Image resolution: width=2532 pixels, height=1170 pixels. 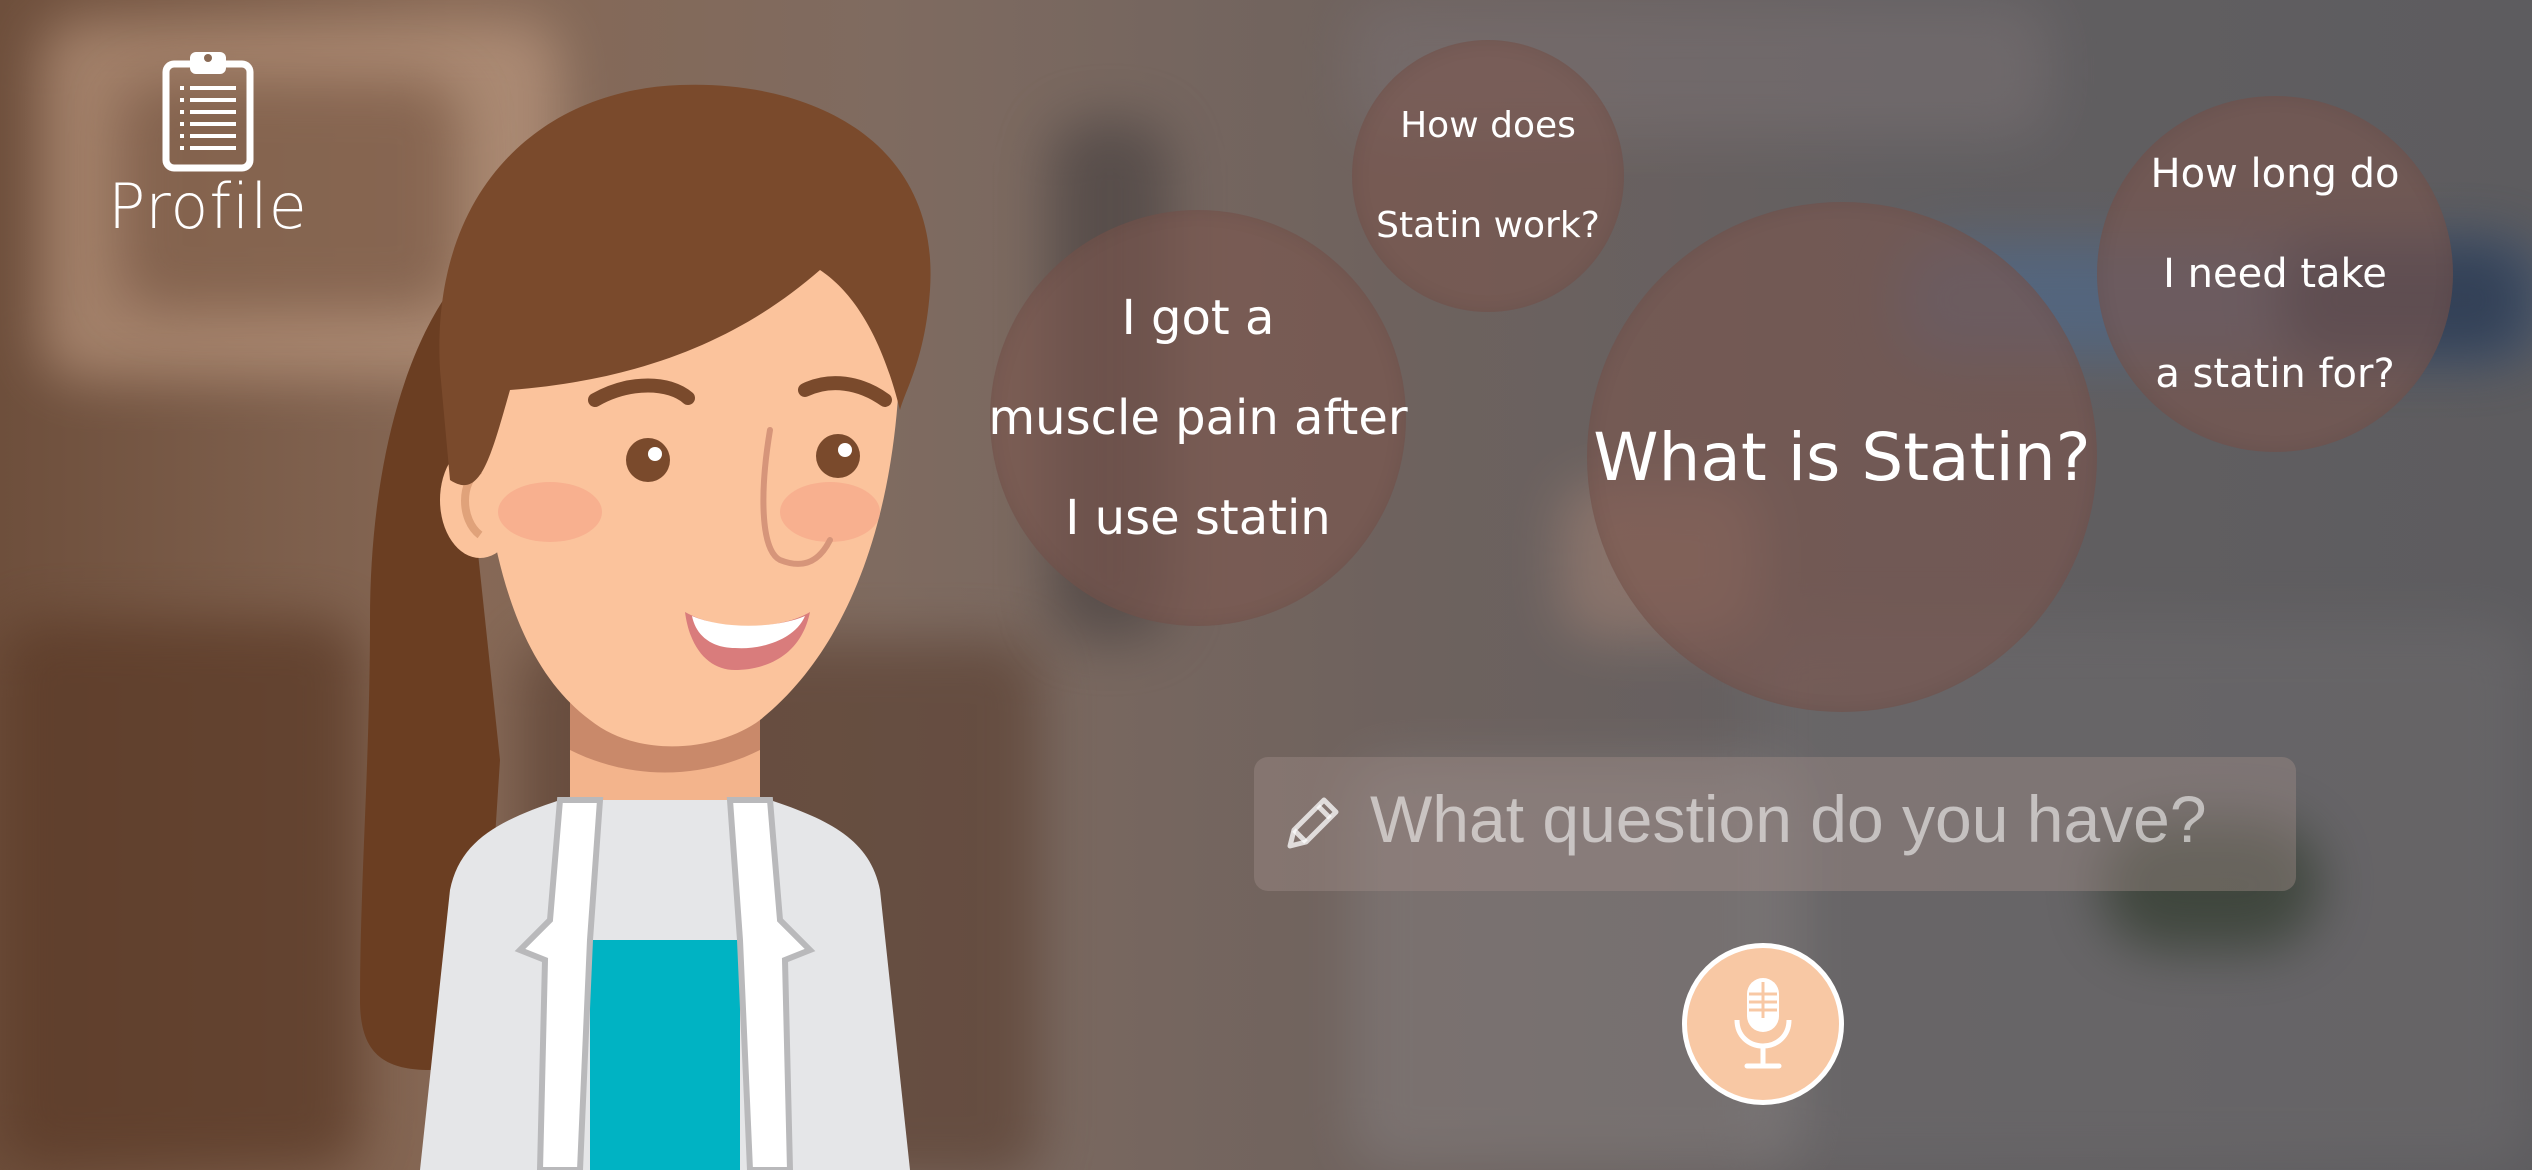 I want to click on microphone-icon, so click(x=1763, y=1023).